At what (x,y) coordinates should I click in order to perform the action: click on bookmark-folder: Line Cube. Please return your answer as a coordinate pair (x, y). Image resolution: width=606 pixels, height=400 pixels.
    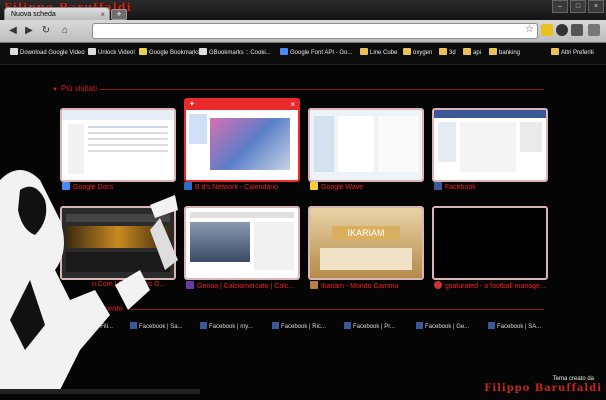
    Looking at the image, I should click on (378, 53).